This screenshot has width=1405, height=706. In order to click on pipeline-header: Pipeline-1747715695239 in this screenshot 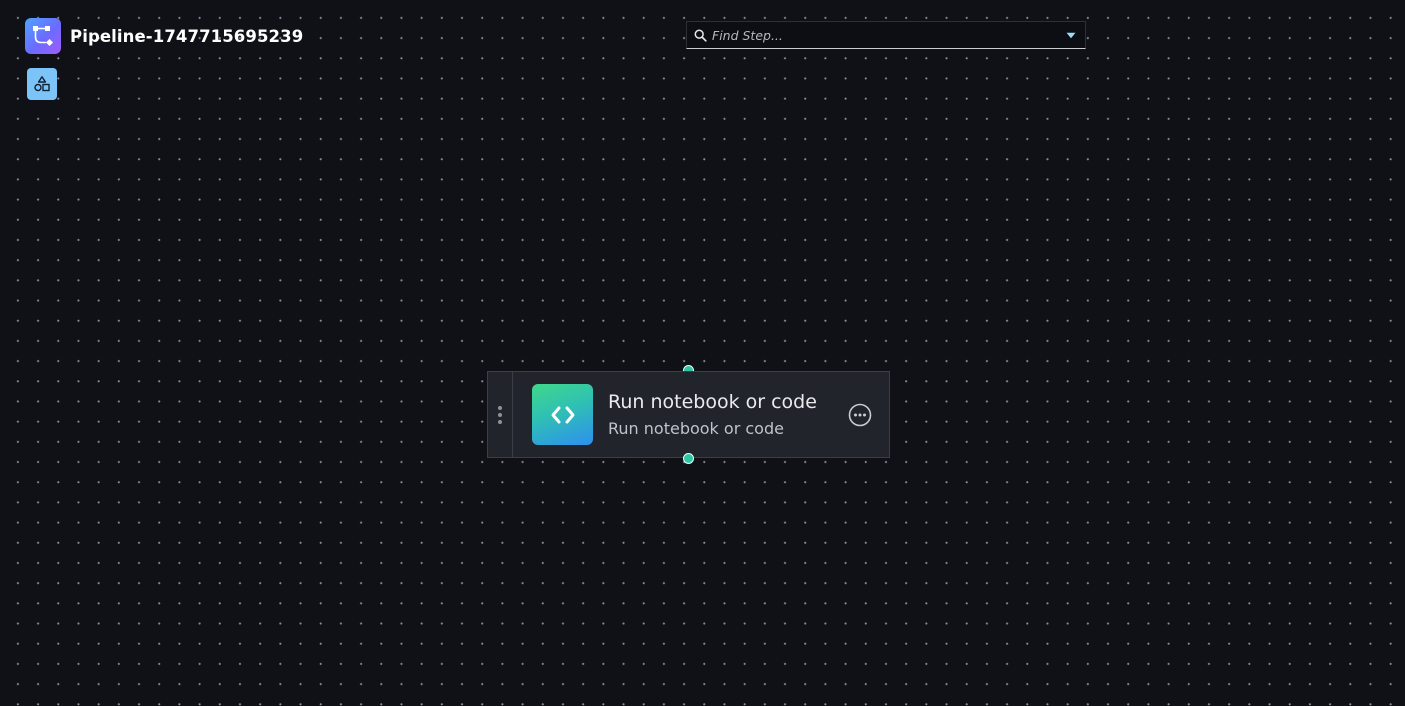, I will do `click(164, 36)`.